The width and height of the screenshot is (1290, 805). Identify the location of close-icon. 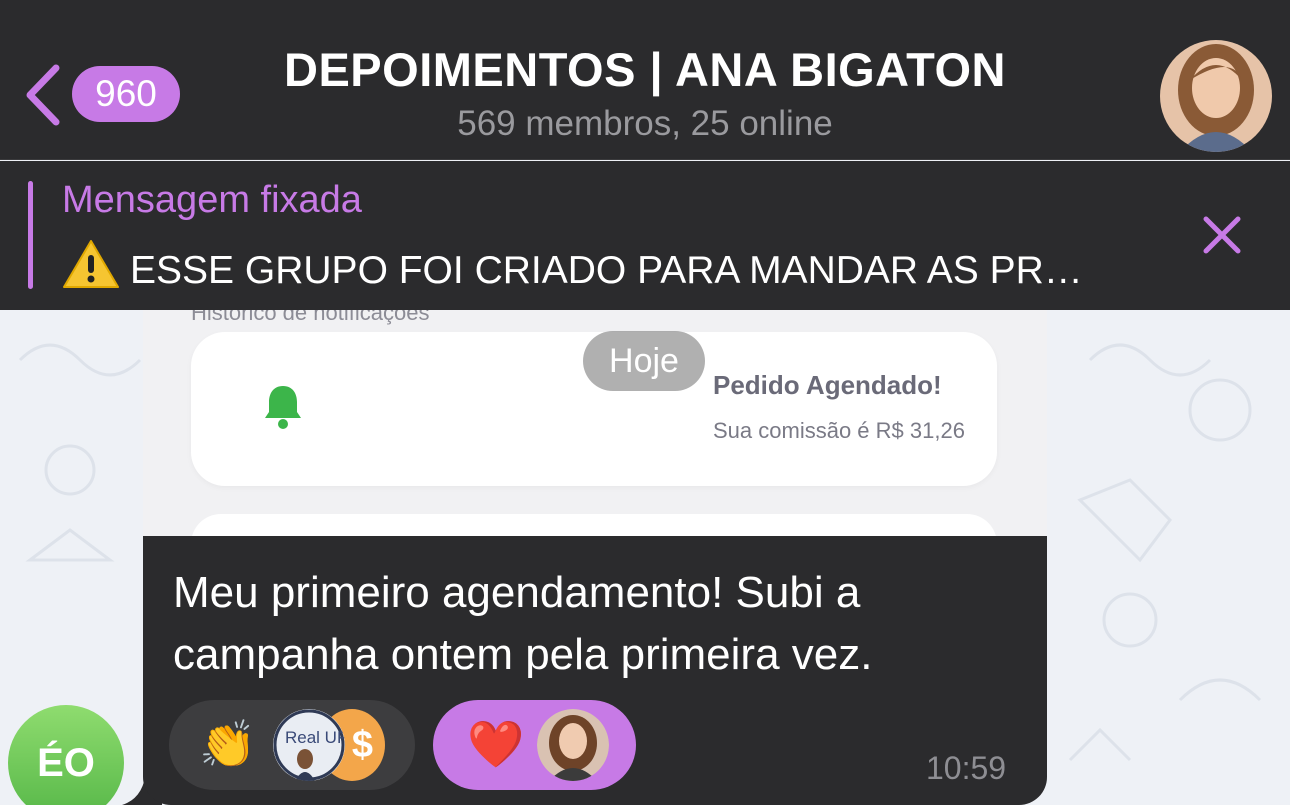
(1222, 235).